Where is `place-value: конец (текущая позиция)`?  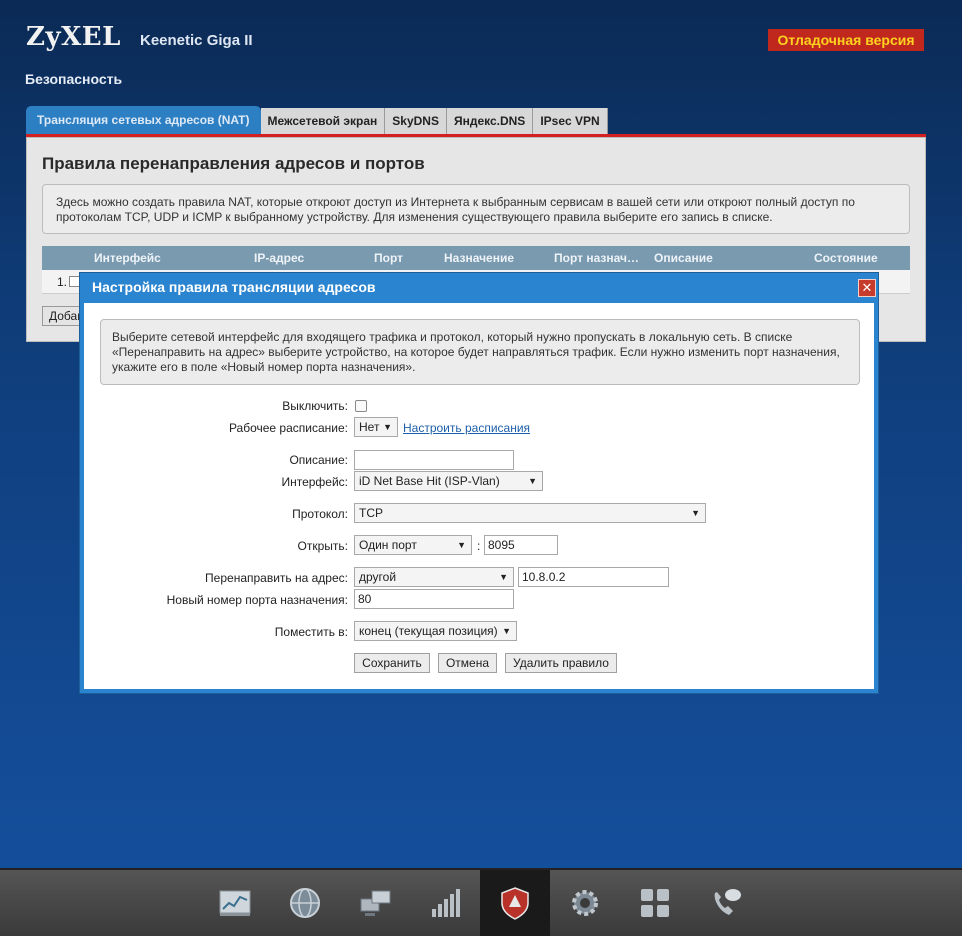
place-value: конец (текущая позиция) is located at coordinates (428, 631).